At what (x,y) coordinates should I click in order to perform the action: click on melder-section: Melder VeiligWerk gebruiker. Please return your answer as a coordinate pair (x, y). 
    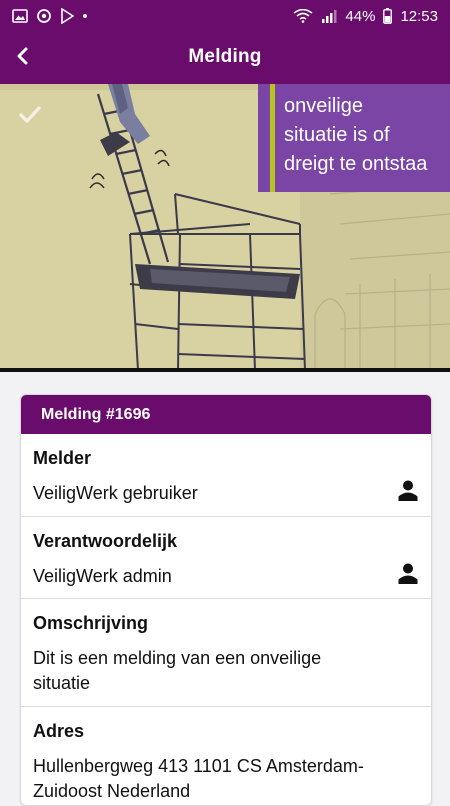
    Looking at the image, I should click on (226, 475).